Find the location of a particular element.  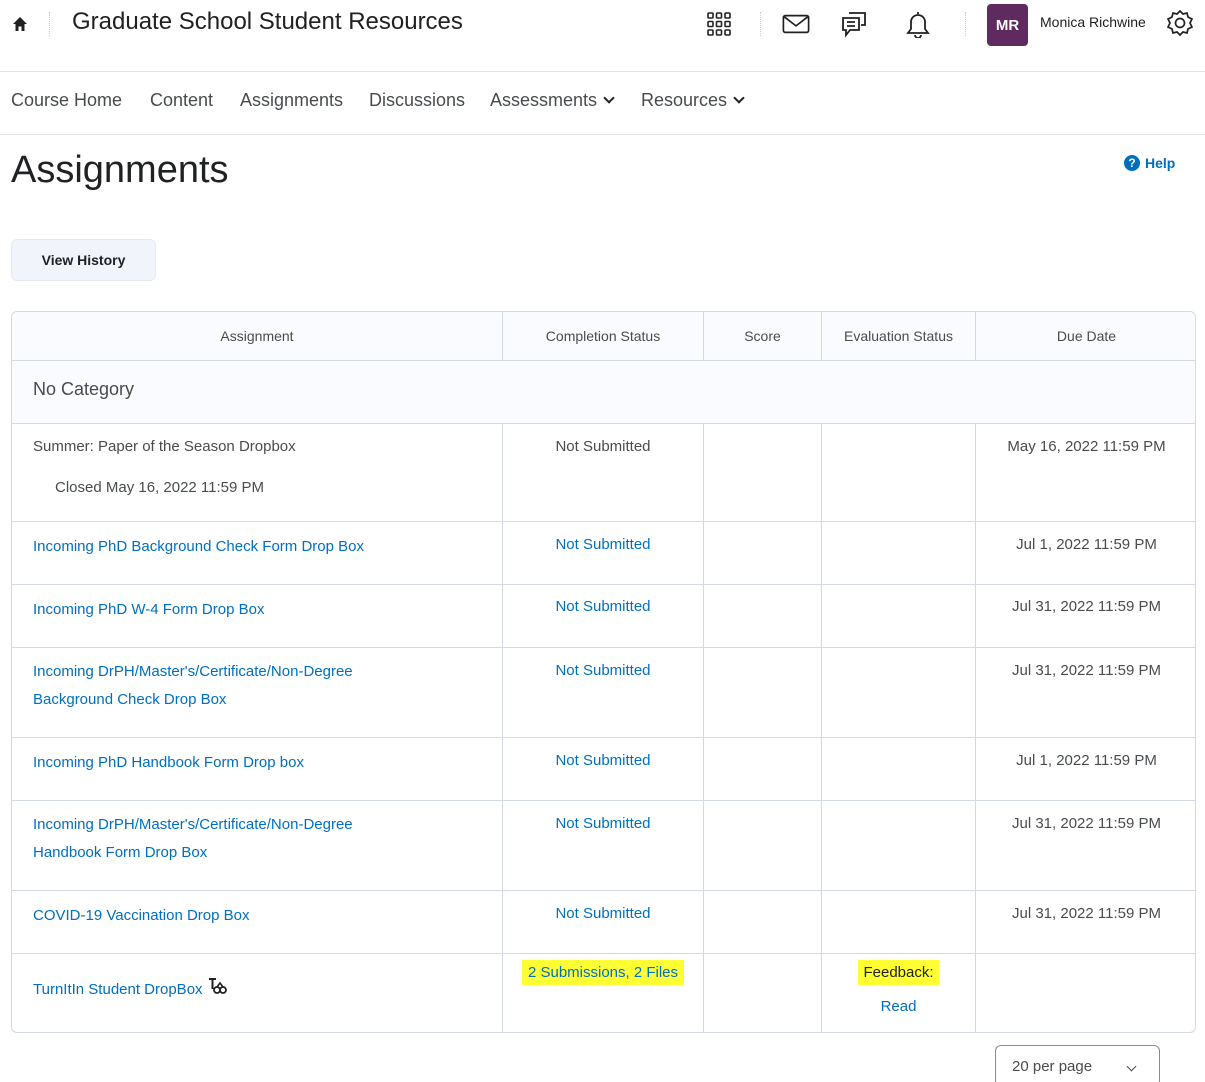

mail-icon is located at coordinates (796, 24).